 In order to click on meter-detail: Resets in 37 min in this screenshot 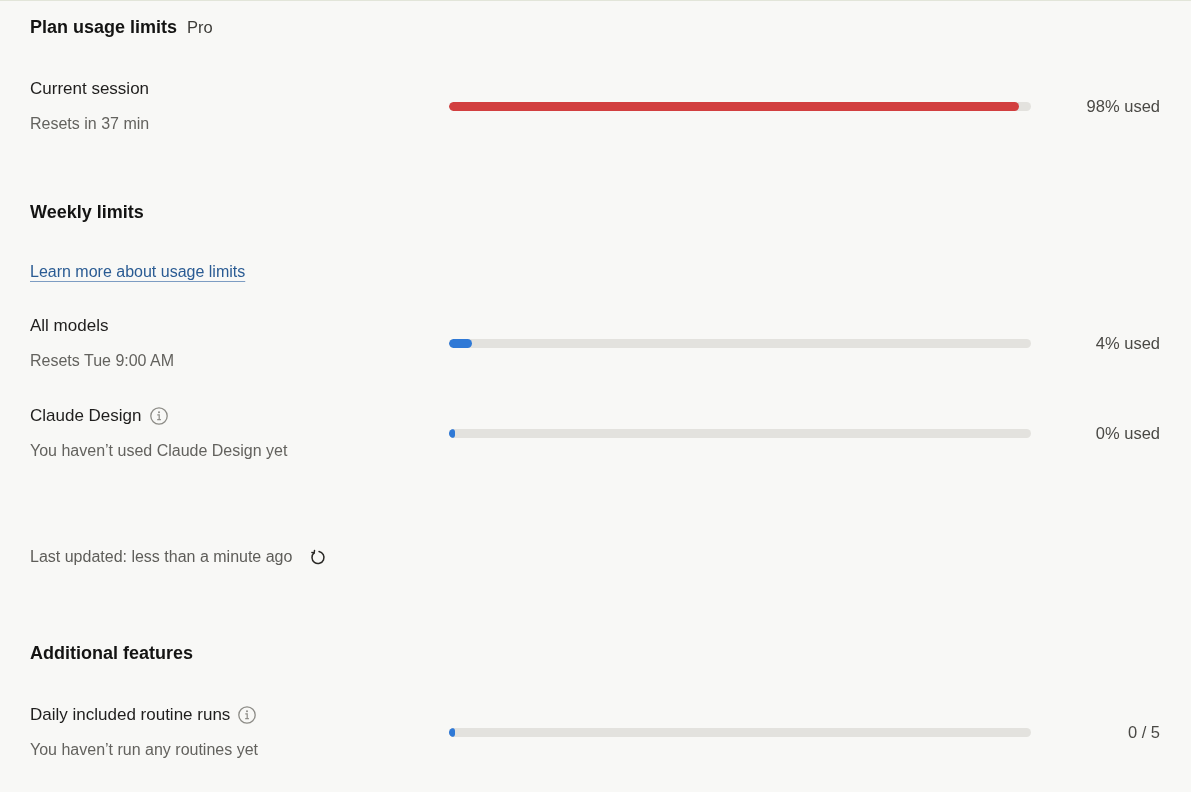, I will do `click(90, 124)`.